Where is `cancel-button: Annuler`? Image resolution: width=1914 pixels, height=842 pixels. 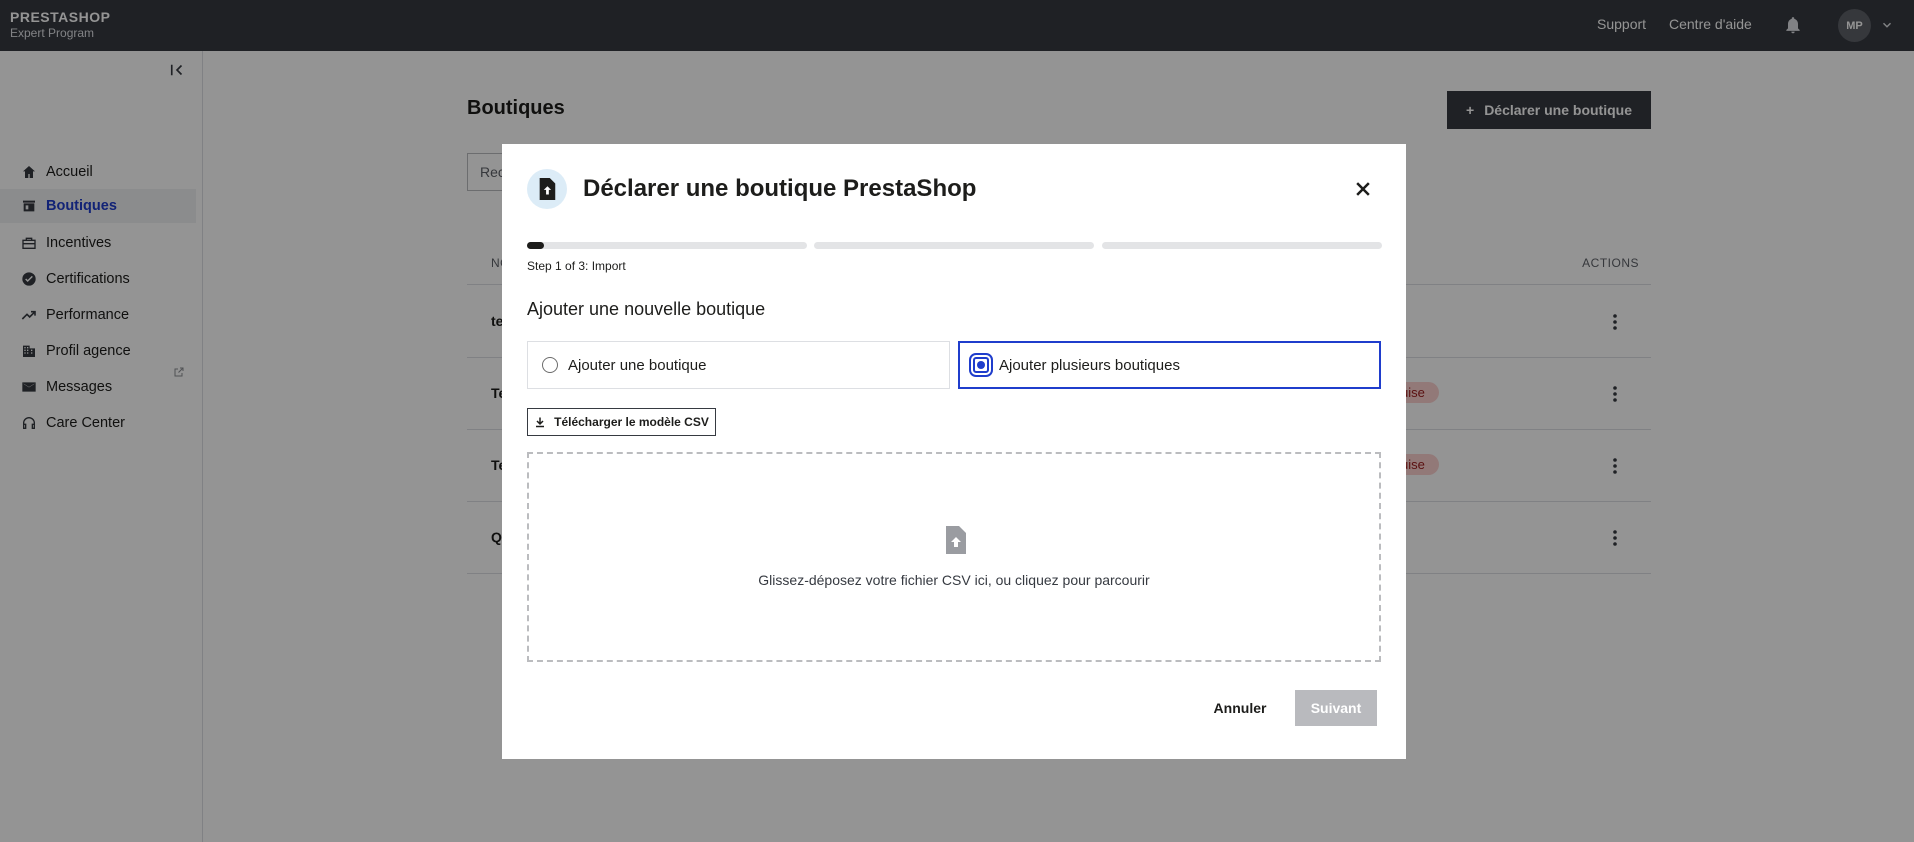 cancel-button: Annuler is located at coordinates (1240, 708).